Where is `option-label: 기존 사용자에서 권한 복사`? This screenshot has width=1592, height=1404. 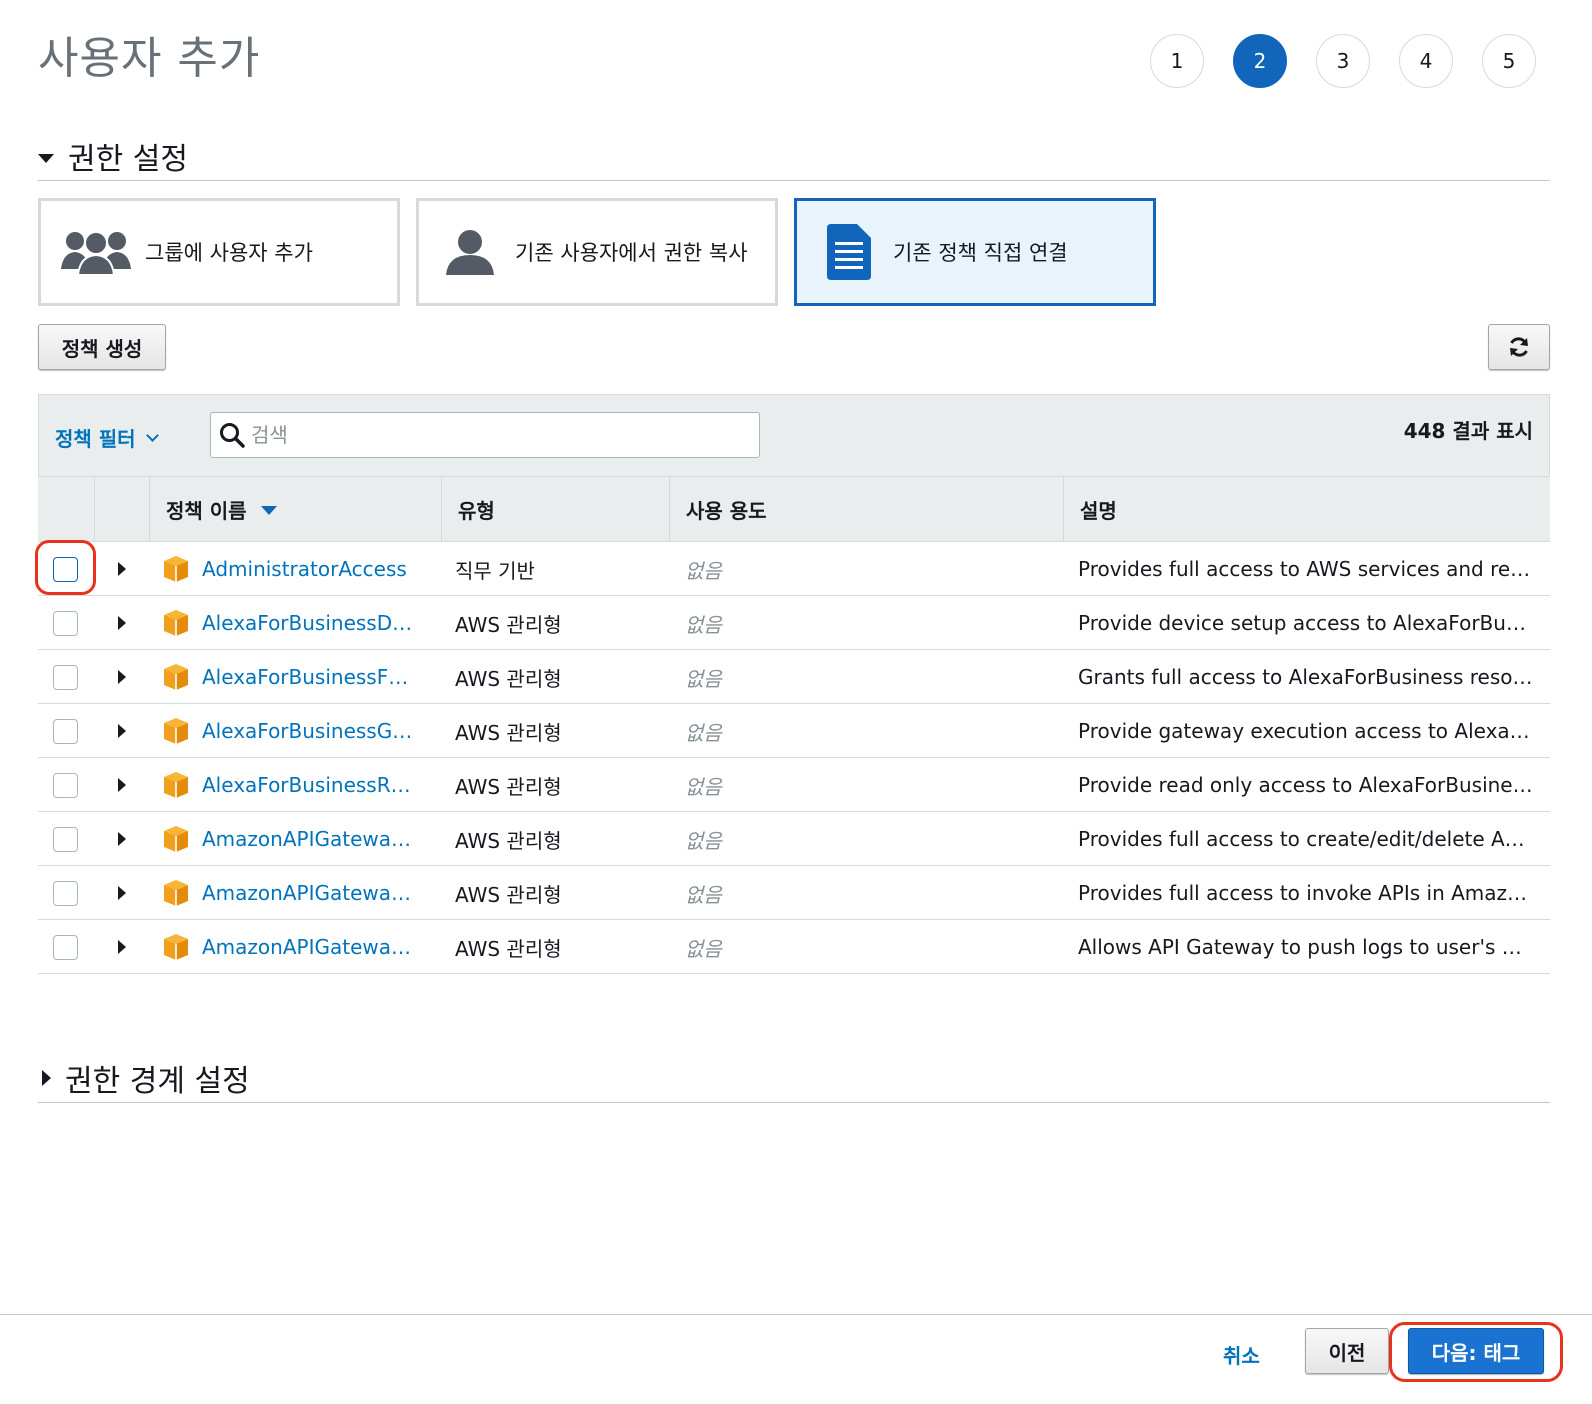
option-label: 기존 사용자에서 권한 복사 is located at coordinates (631, 253).